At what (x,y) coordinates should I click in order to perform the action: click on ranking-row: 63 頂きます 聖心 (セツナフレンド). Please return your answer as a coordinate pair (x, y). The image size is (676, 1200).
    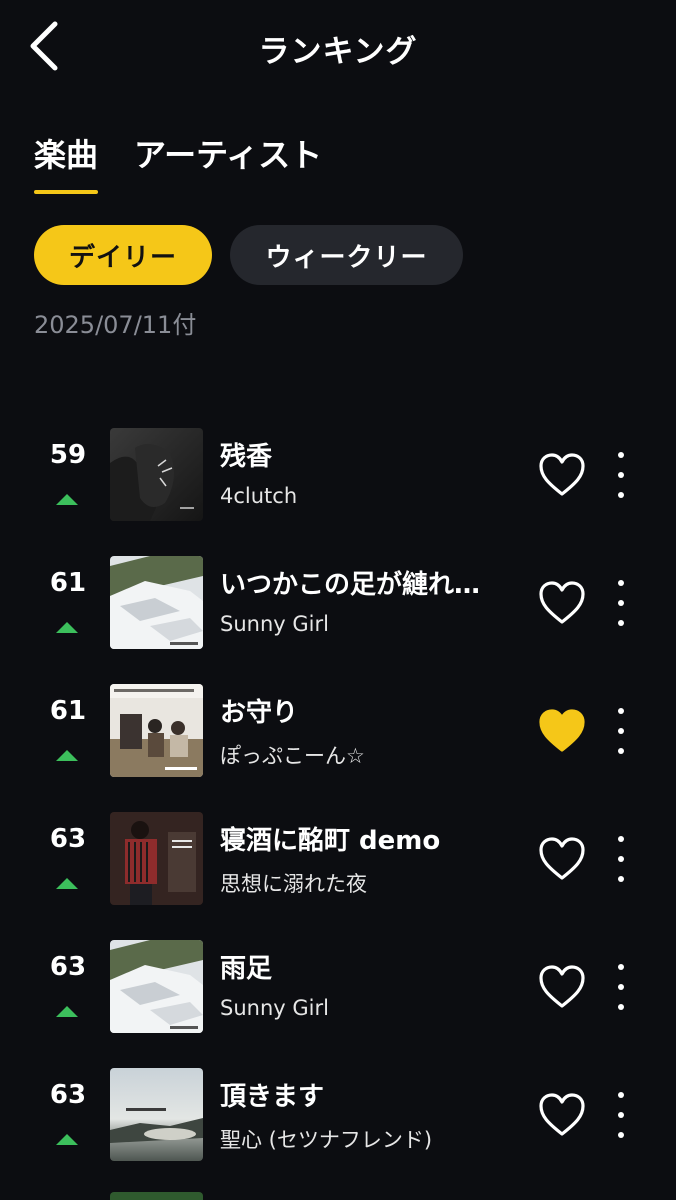
    Looking at the image, I should click on (338, 1114).